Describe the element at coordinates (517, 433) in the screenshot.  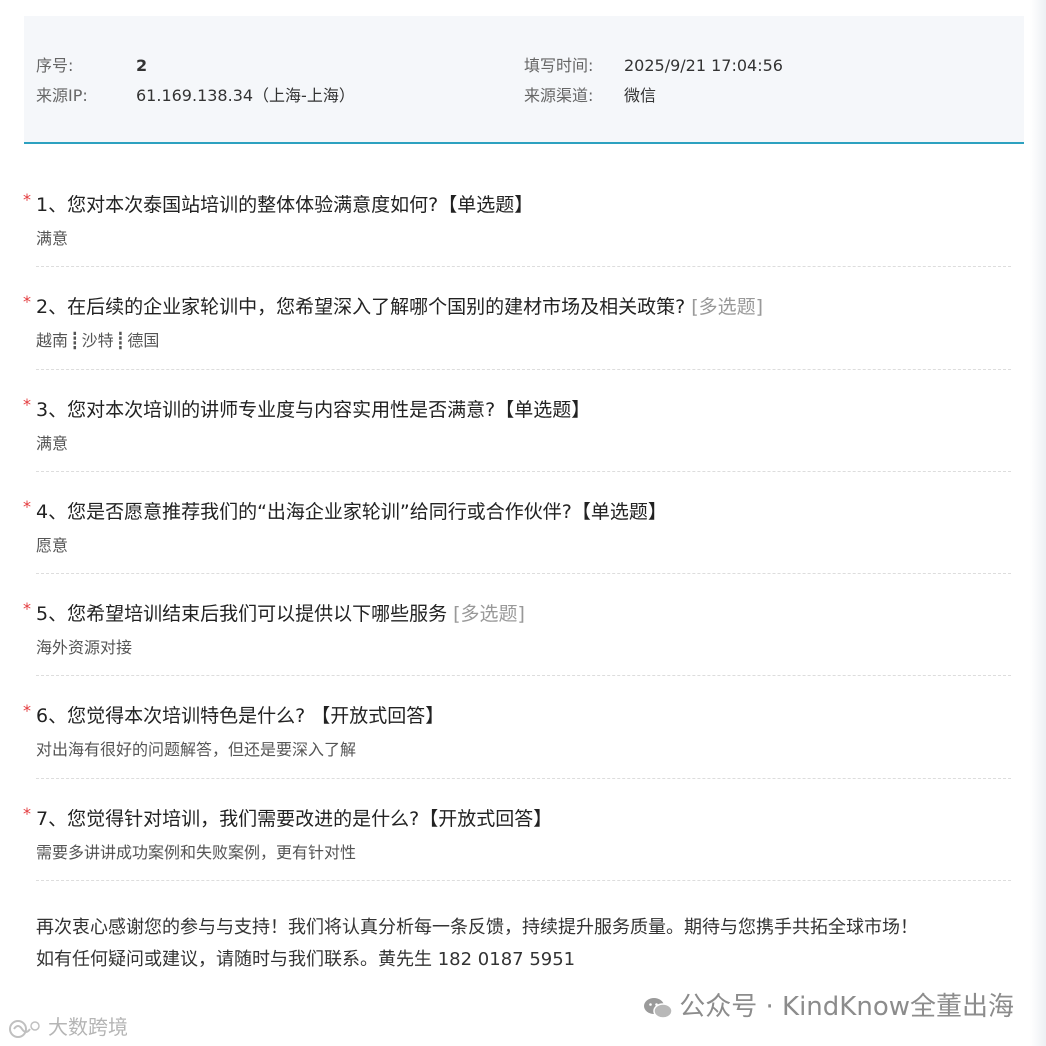
I see `question-item: * 3、您对本次培训的讲师专业度与内容实用性是否满意?【单选题】 满意` at that location.